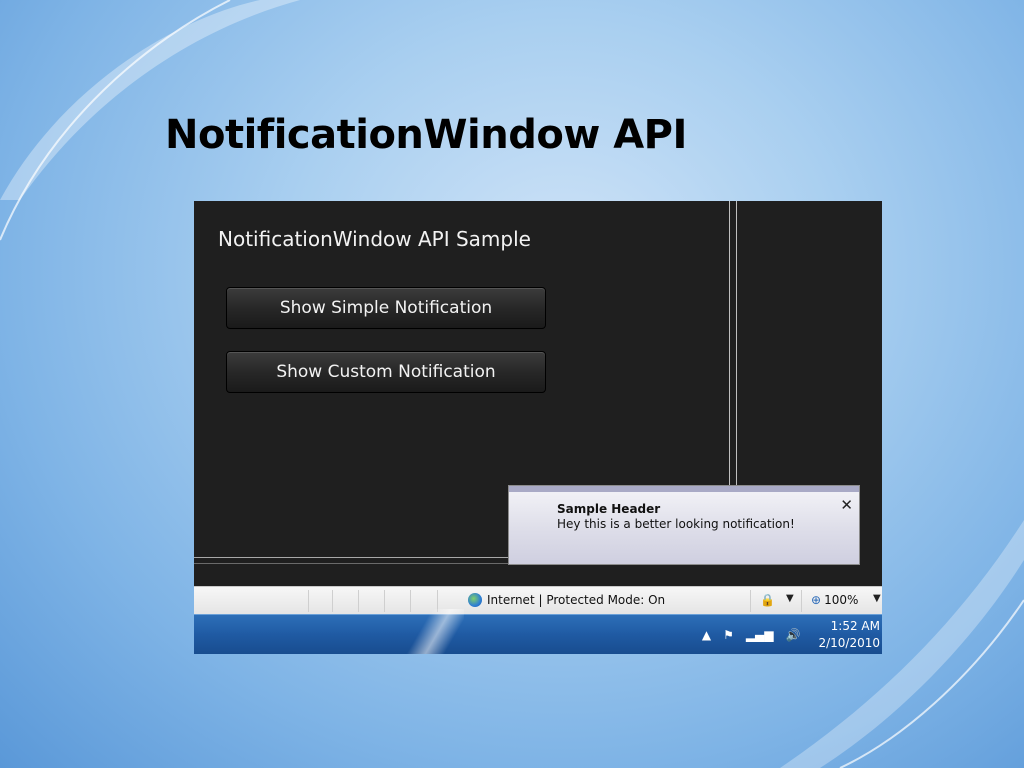 This screenshot has width=1024, height=768. I want to click on action-center-flag-icon: ⚑, so click(728, 635).